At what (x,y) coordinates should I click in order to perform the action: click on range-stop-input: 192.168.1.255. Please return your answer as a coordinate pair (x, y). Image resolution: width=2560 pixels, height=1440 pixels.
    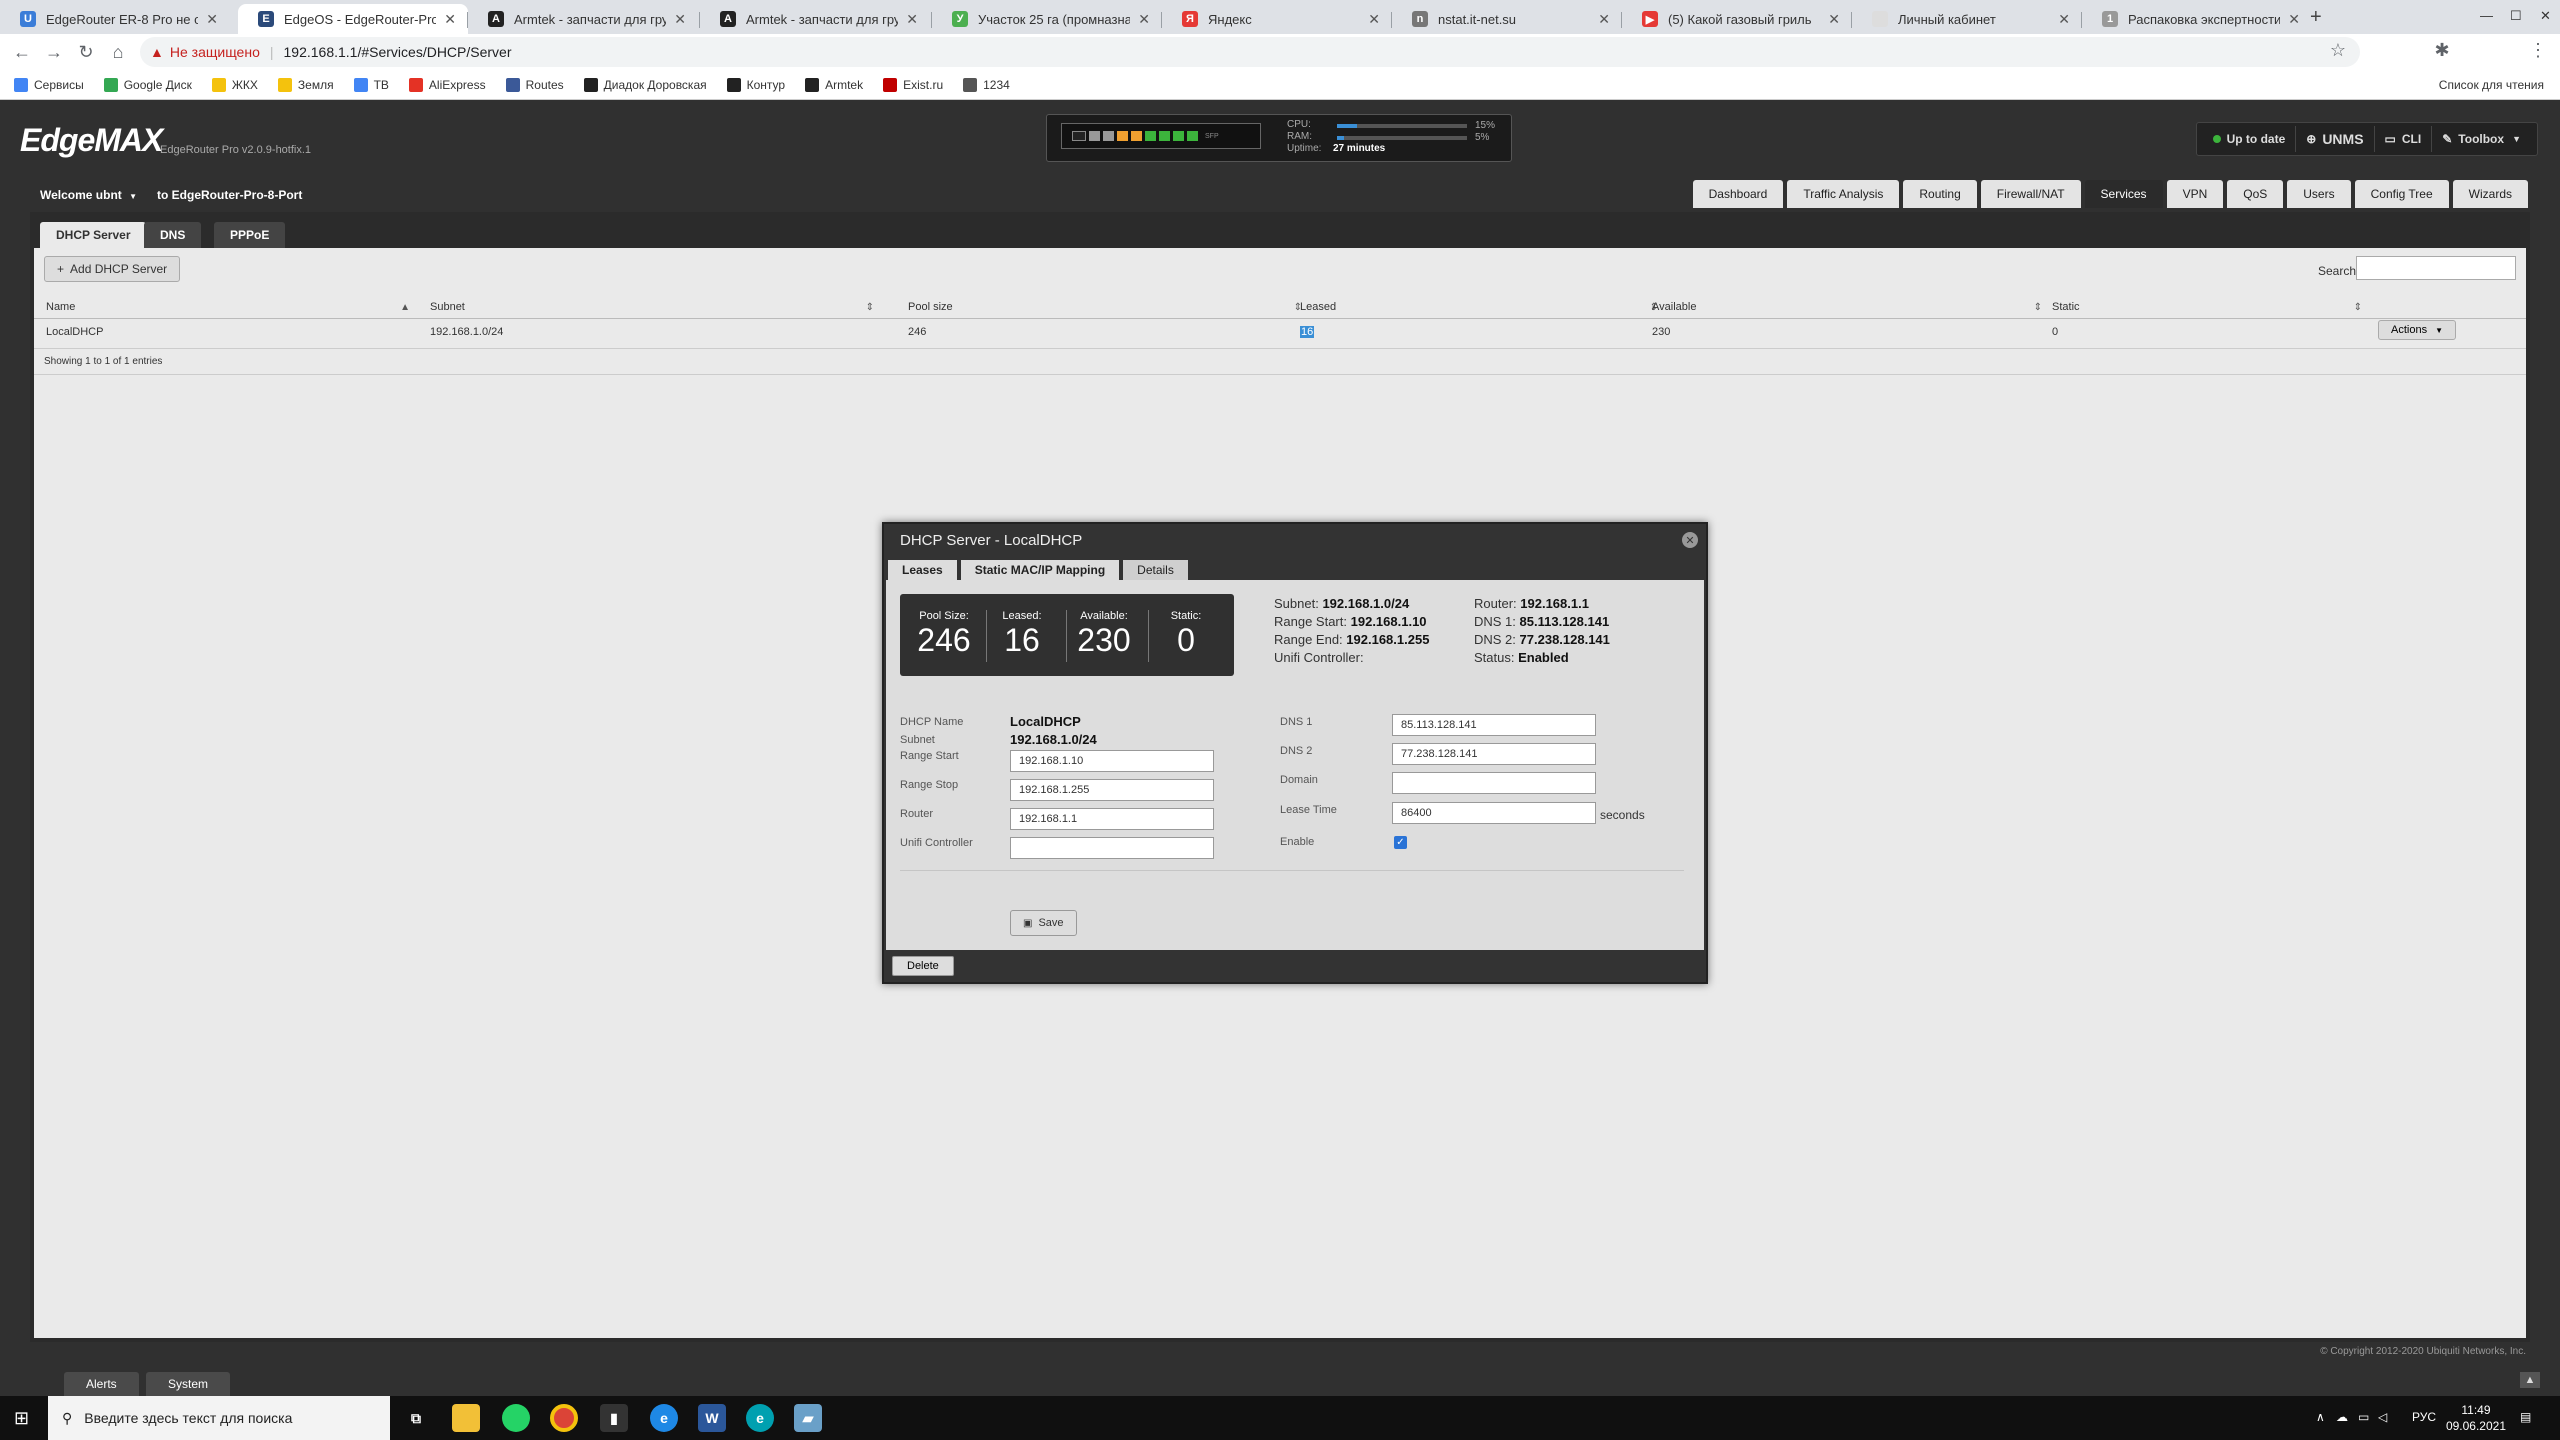
    Looking at the image, I should click on (1112, 790).